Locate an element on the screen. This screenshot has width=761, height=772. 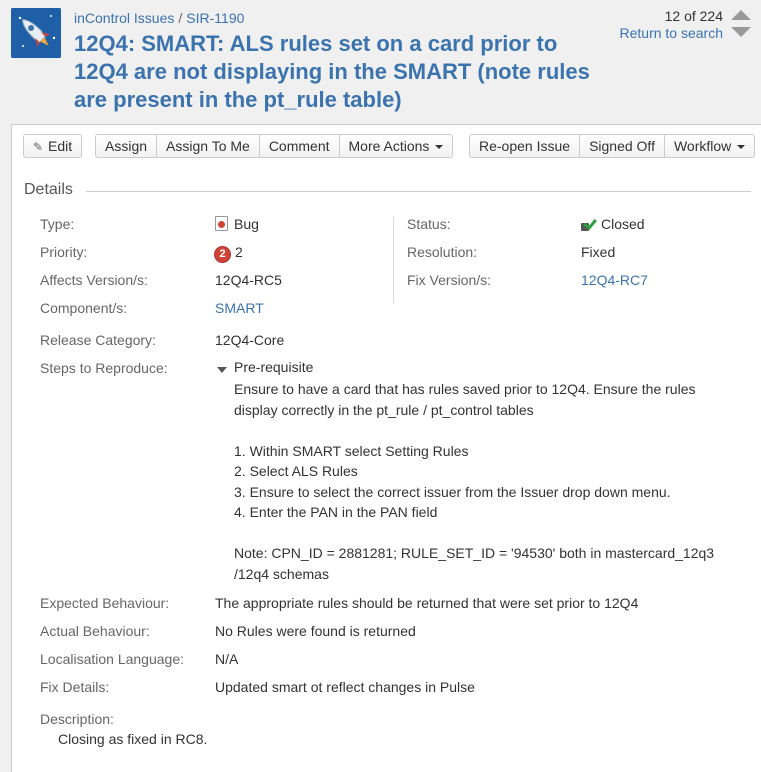
expected-behaviour-label: Expected Behaviour: is located at coordinates (105, 603).